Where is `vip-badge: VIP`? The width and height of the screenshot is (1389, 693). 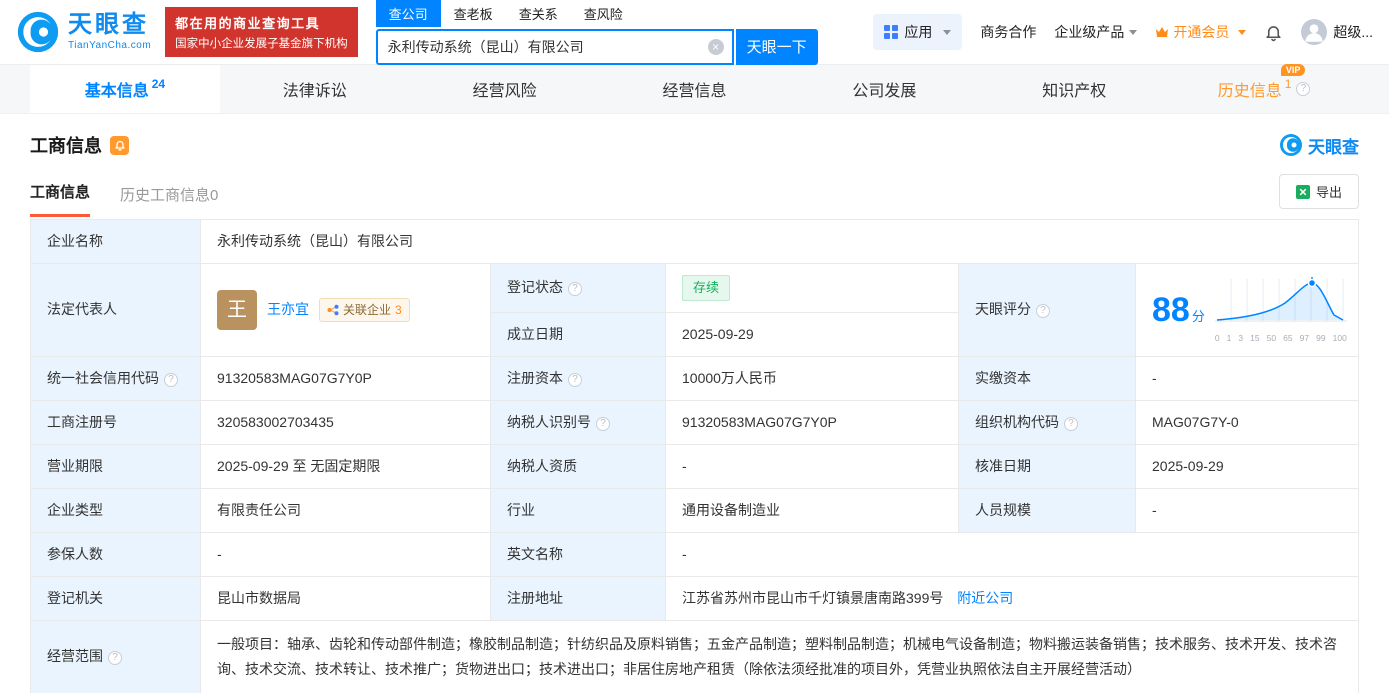
vip-badge: VIP is located at coordinates (1293, 70).